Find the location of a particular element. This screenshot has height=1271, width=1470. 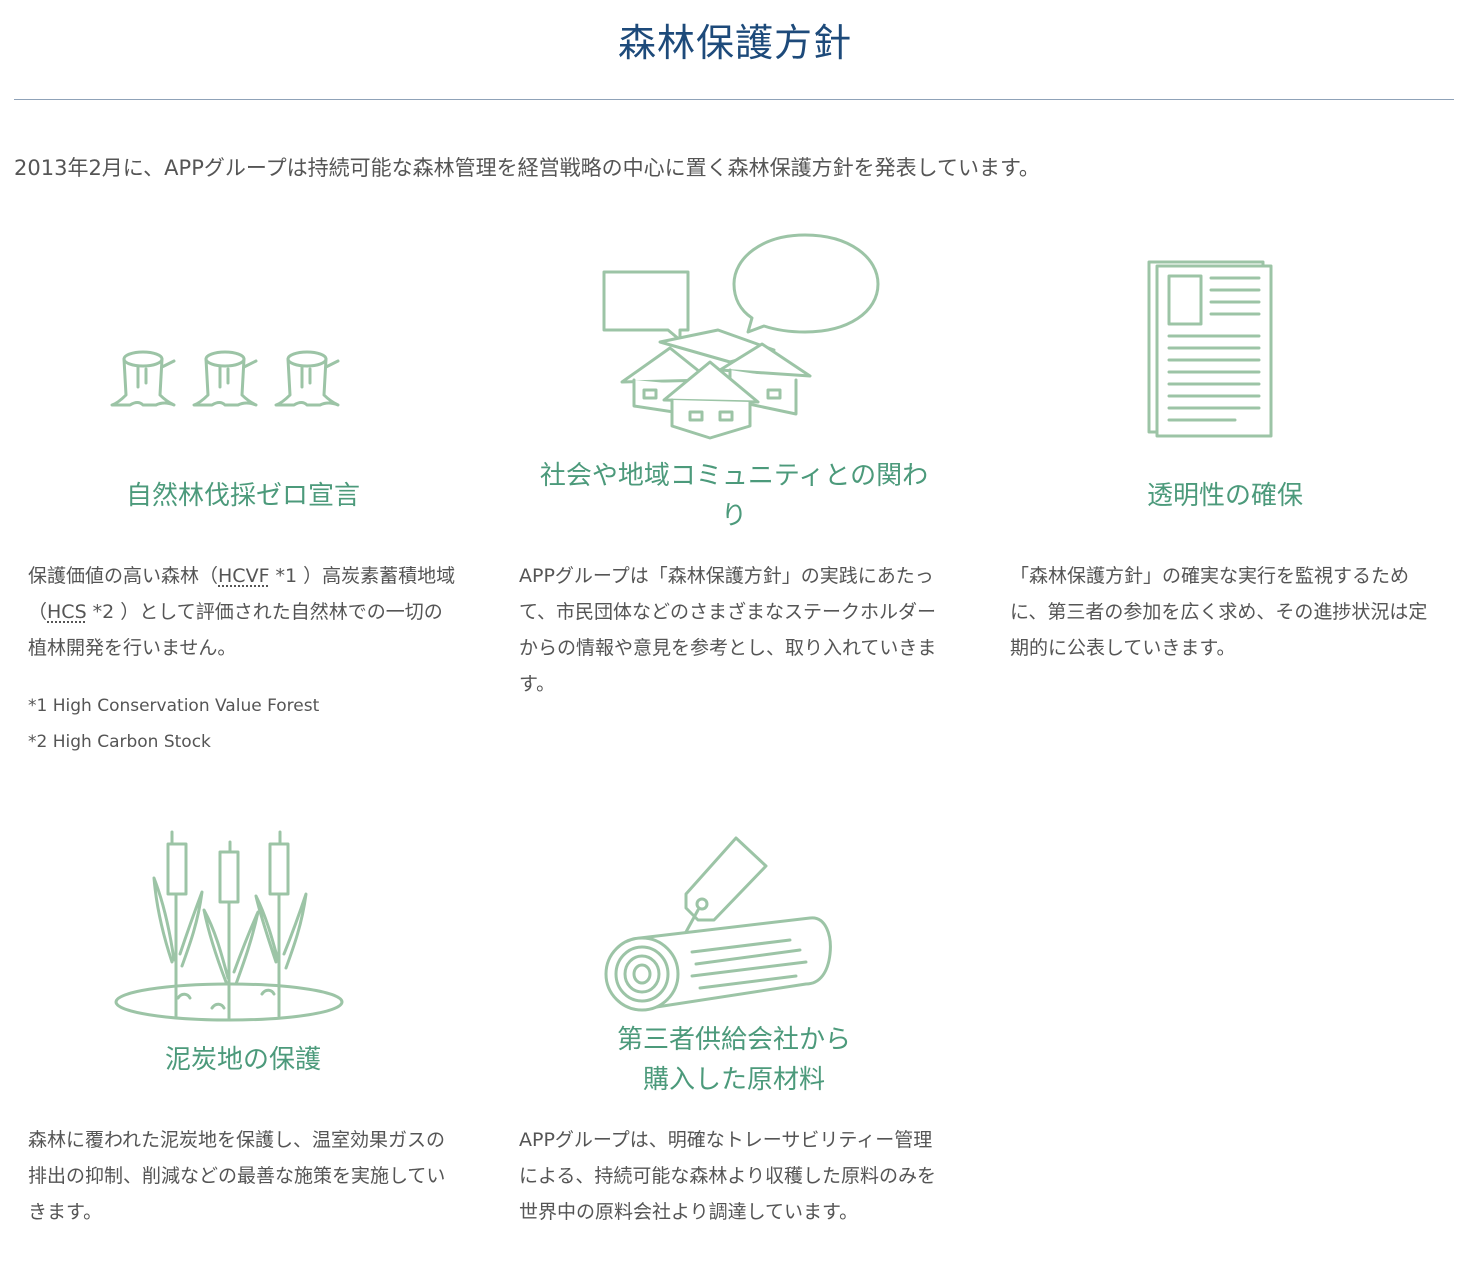

card-title-line: 購入した原材料 is located at coordinates (733, 1080).